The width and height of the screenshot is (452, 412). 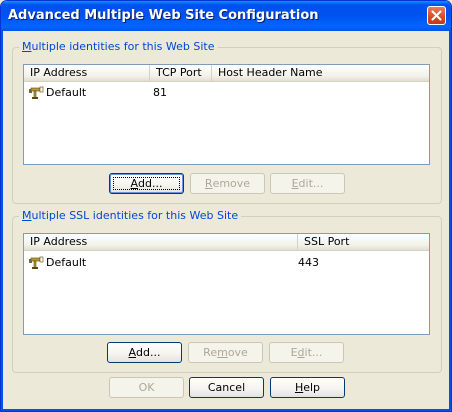 I want to click on identities-list-row: Default 81, so click(x=226, y=92).